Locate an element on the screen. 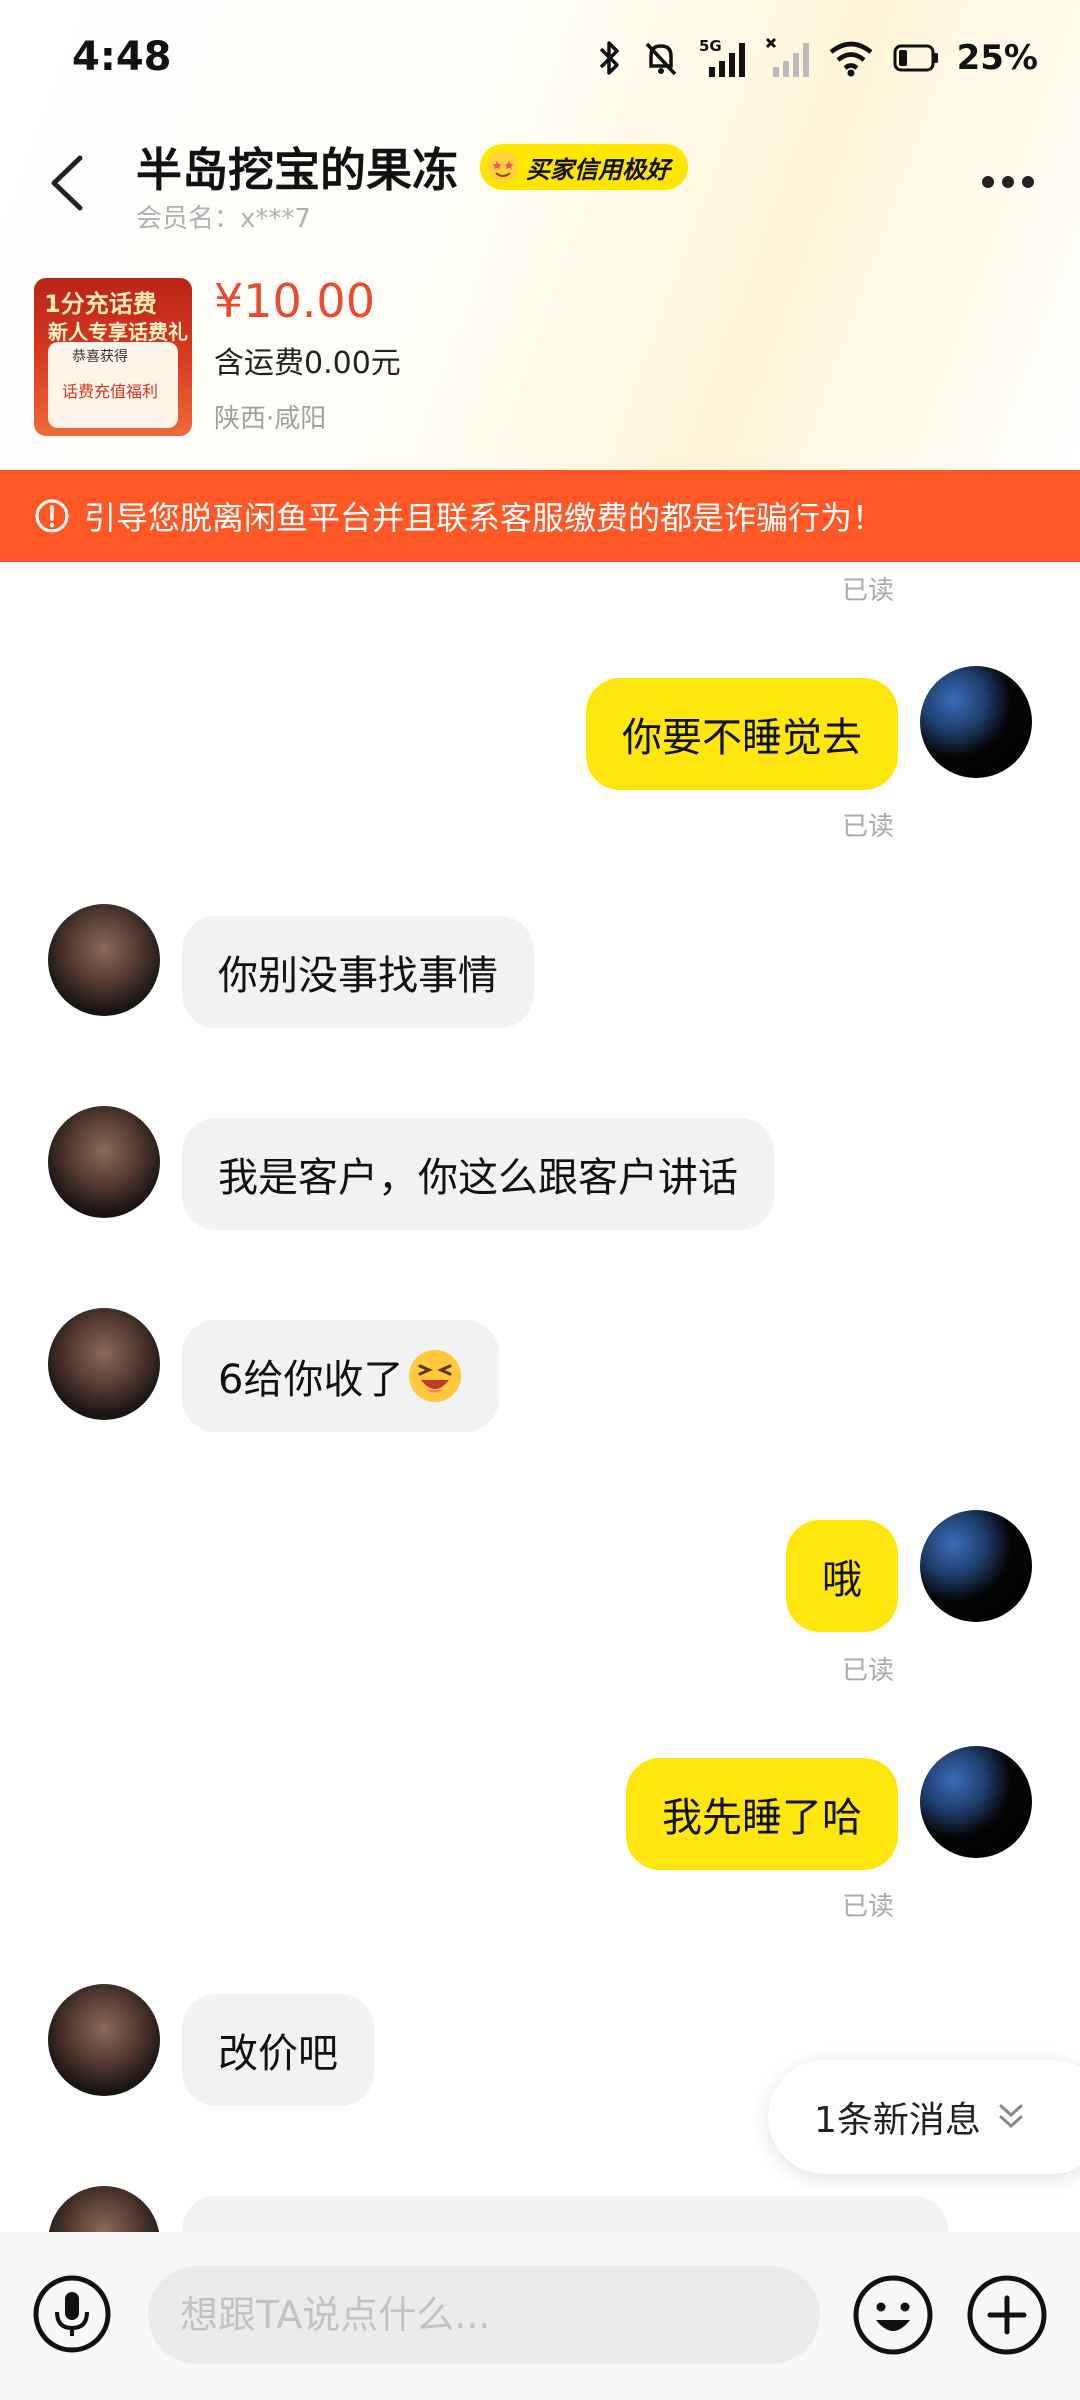  mute-bell-icon is located at coordinates (661, 58).